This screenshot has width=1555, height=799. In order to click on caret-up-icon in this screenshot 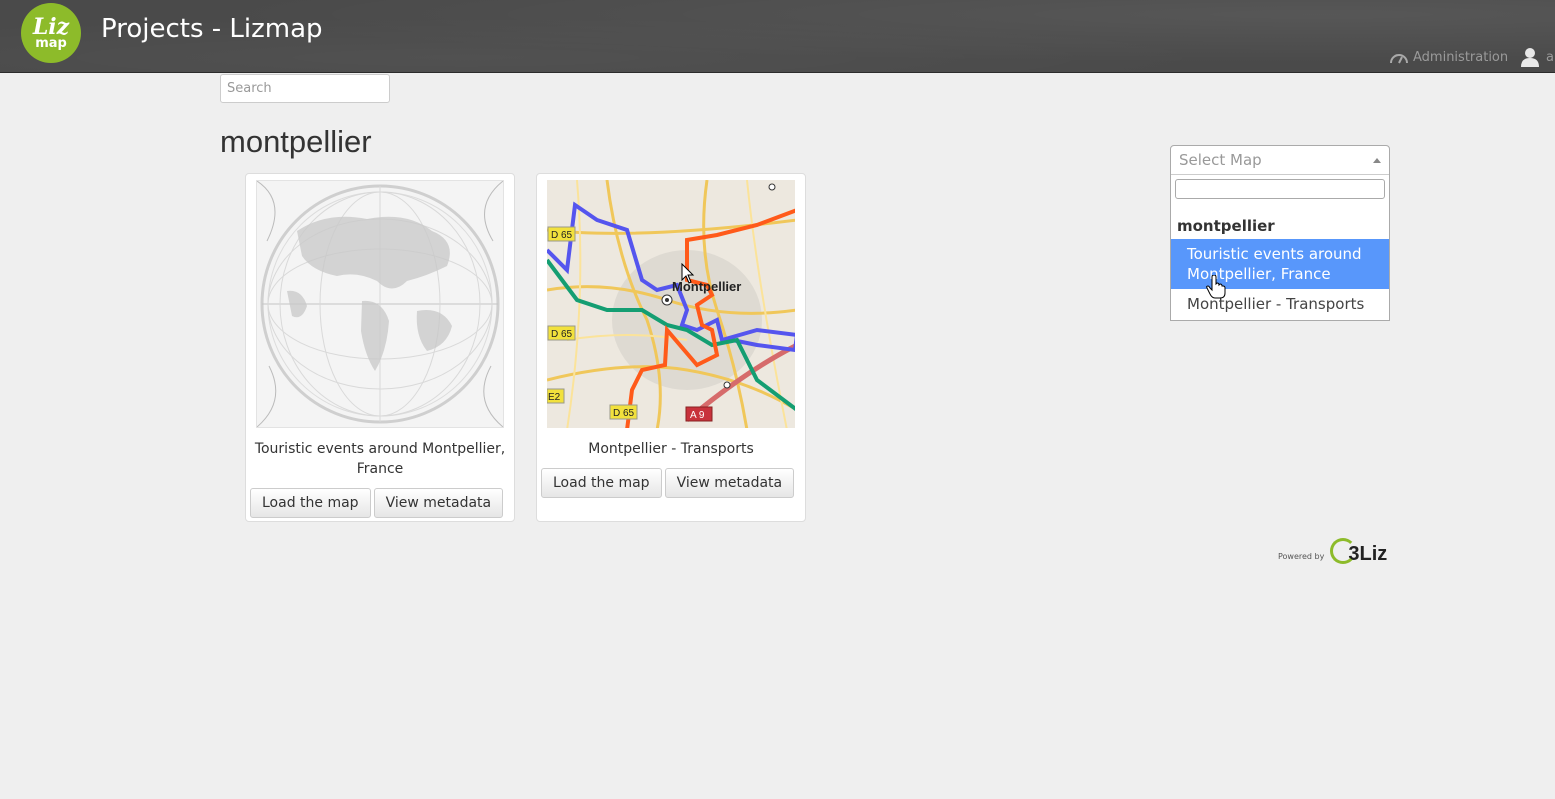, I will do `click(1377, 160)`.